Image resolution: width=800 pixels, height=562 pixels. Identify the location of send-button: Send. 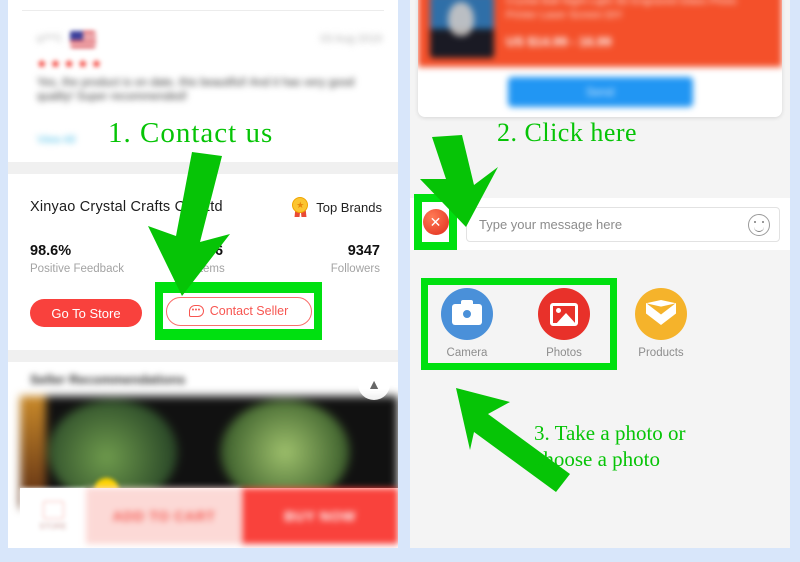
(600, 92).